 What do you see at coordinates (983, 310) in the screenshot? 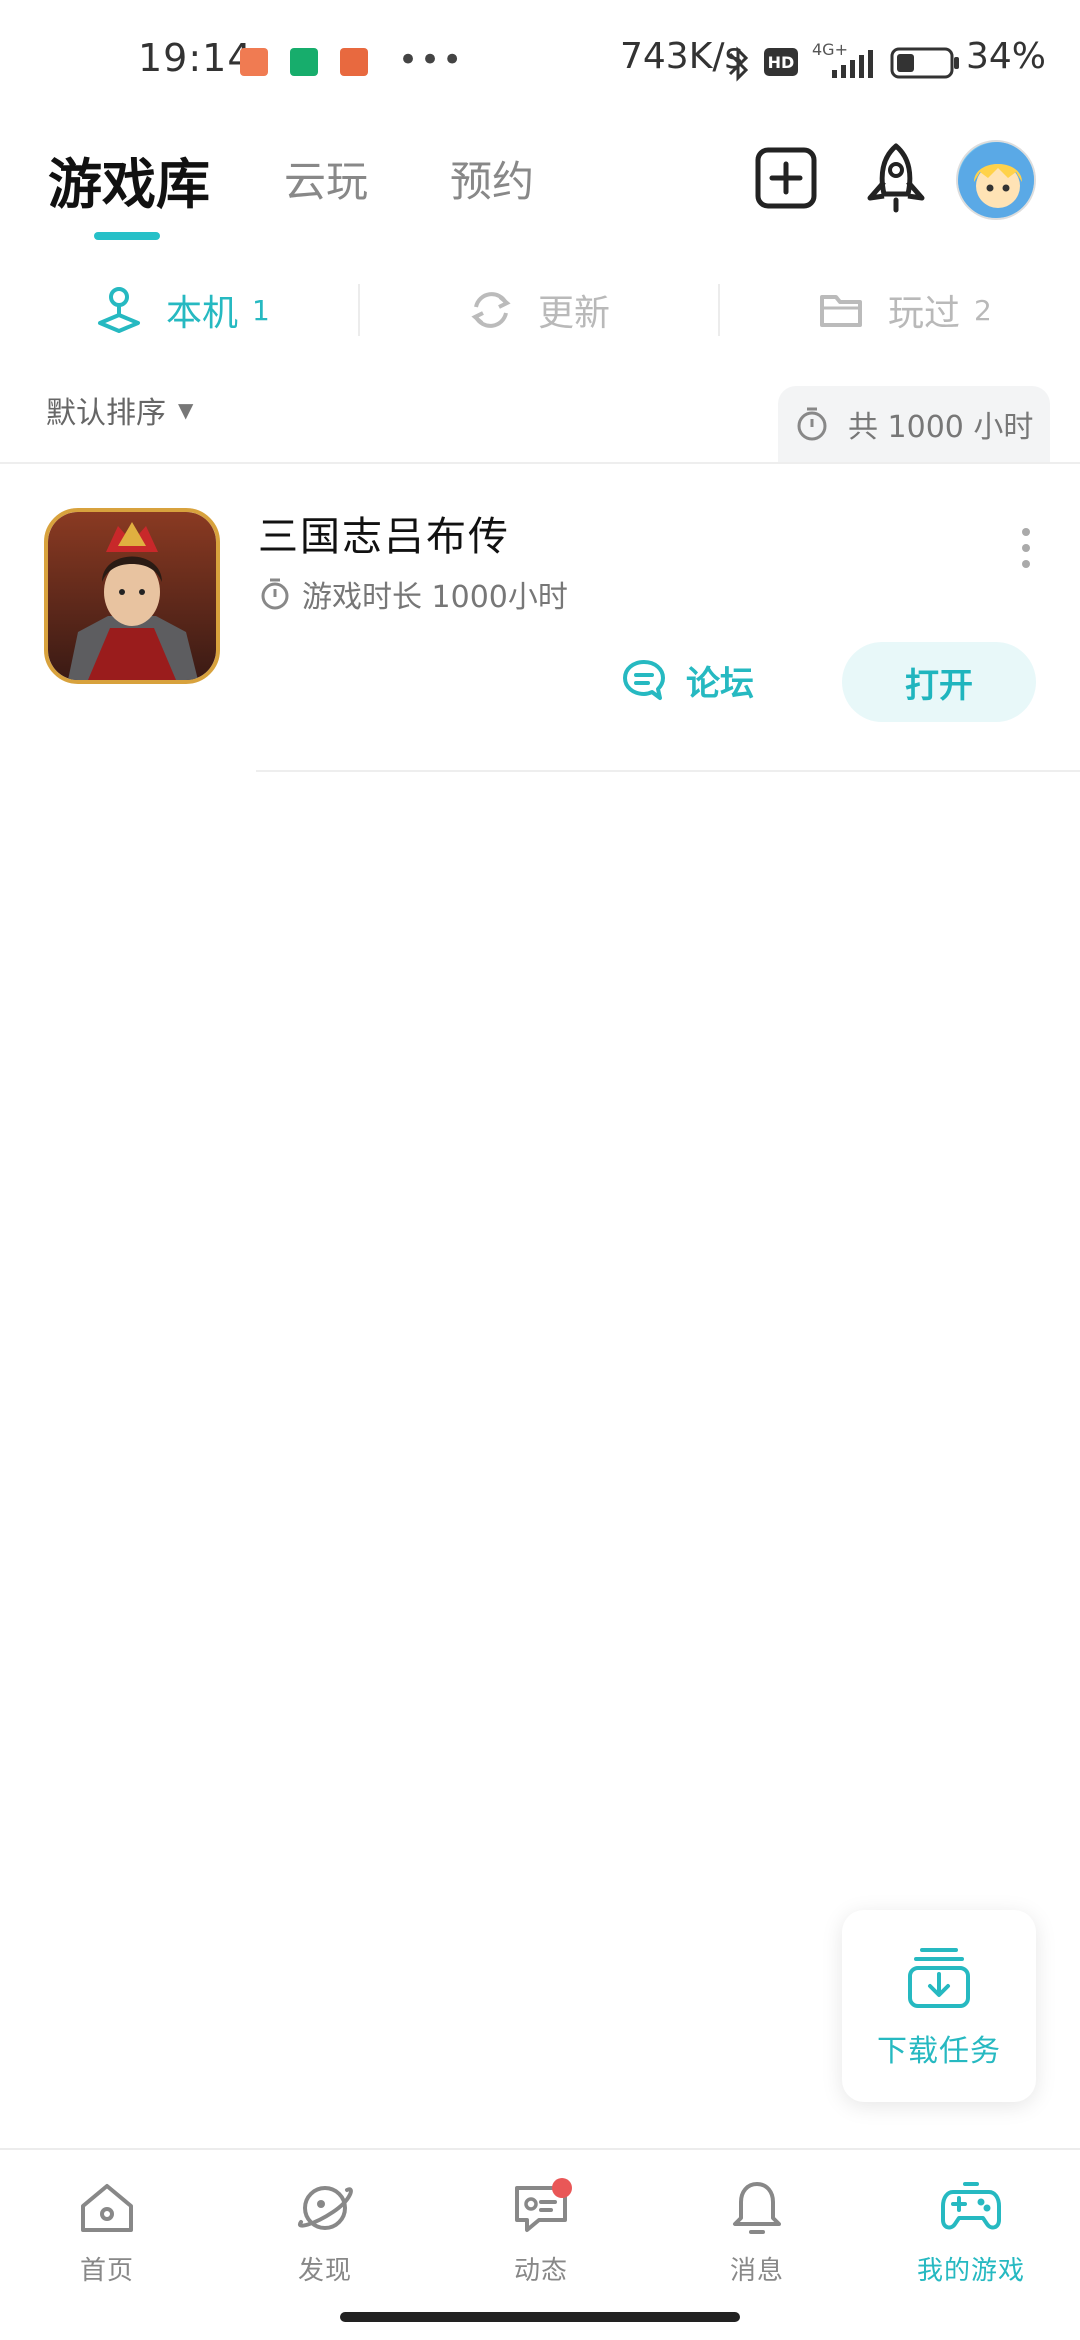
I see `subtab-played-count: 2` at bounding box center [983, 310].